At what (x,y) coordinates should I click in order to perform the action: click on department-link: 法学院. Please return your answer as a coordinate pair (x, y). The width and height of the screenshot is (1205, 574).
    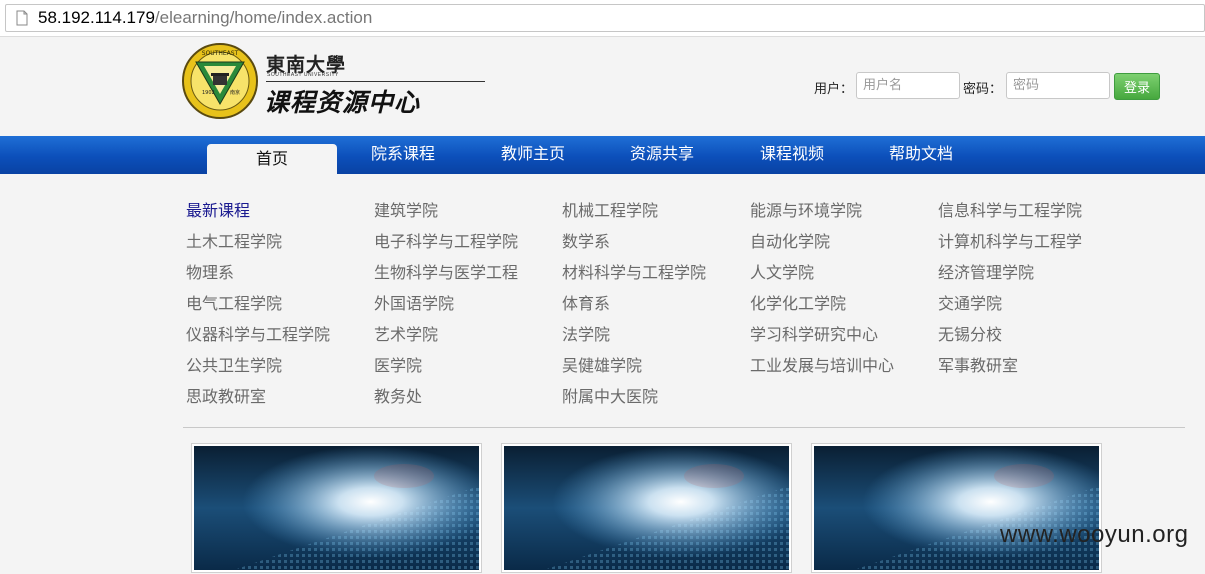
    Looking at the image, I should click on (586, 333).